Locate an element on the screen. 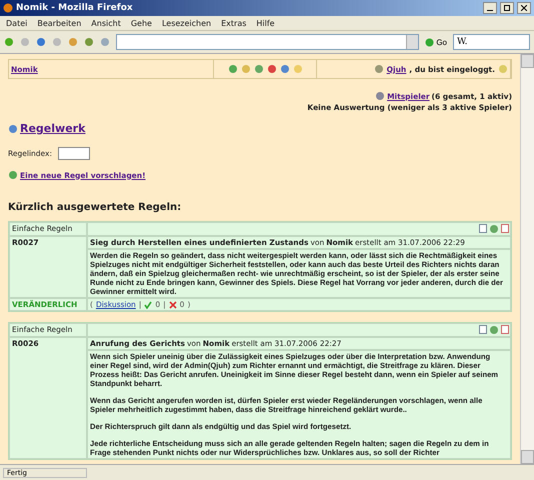 This screenshot has width=534, height=480. menu-item: Bearbeiten is located at coordinates (59, 23).